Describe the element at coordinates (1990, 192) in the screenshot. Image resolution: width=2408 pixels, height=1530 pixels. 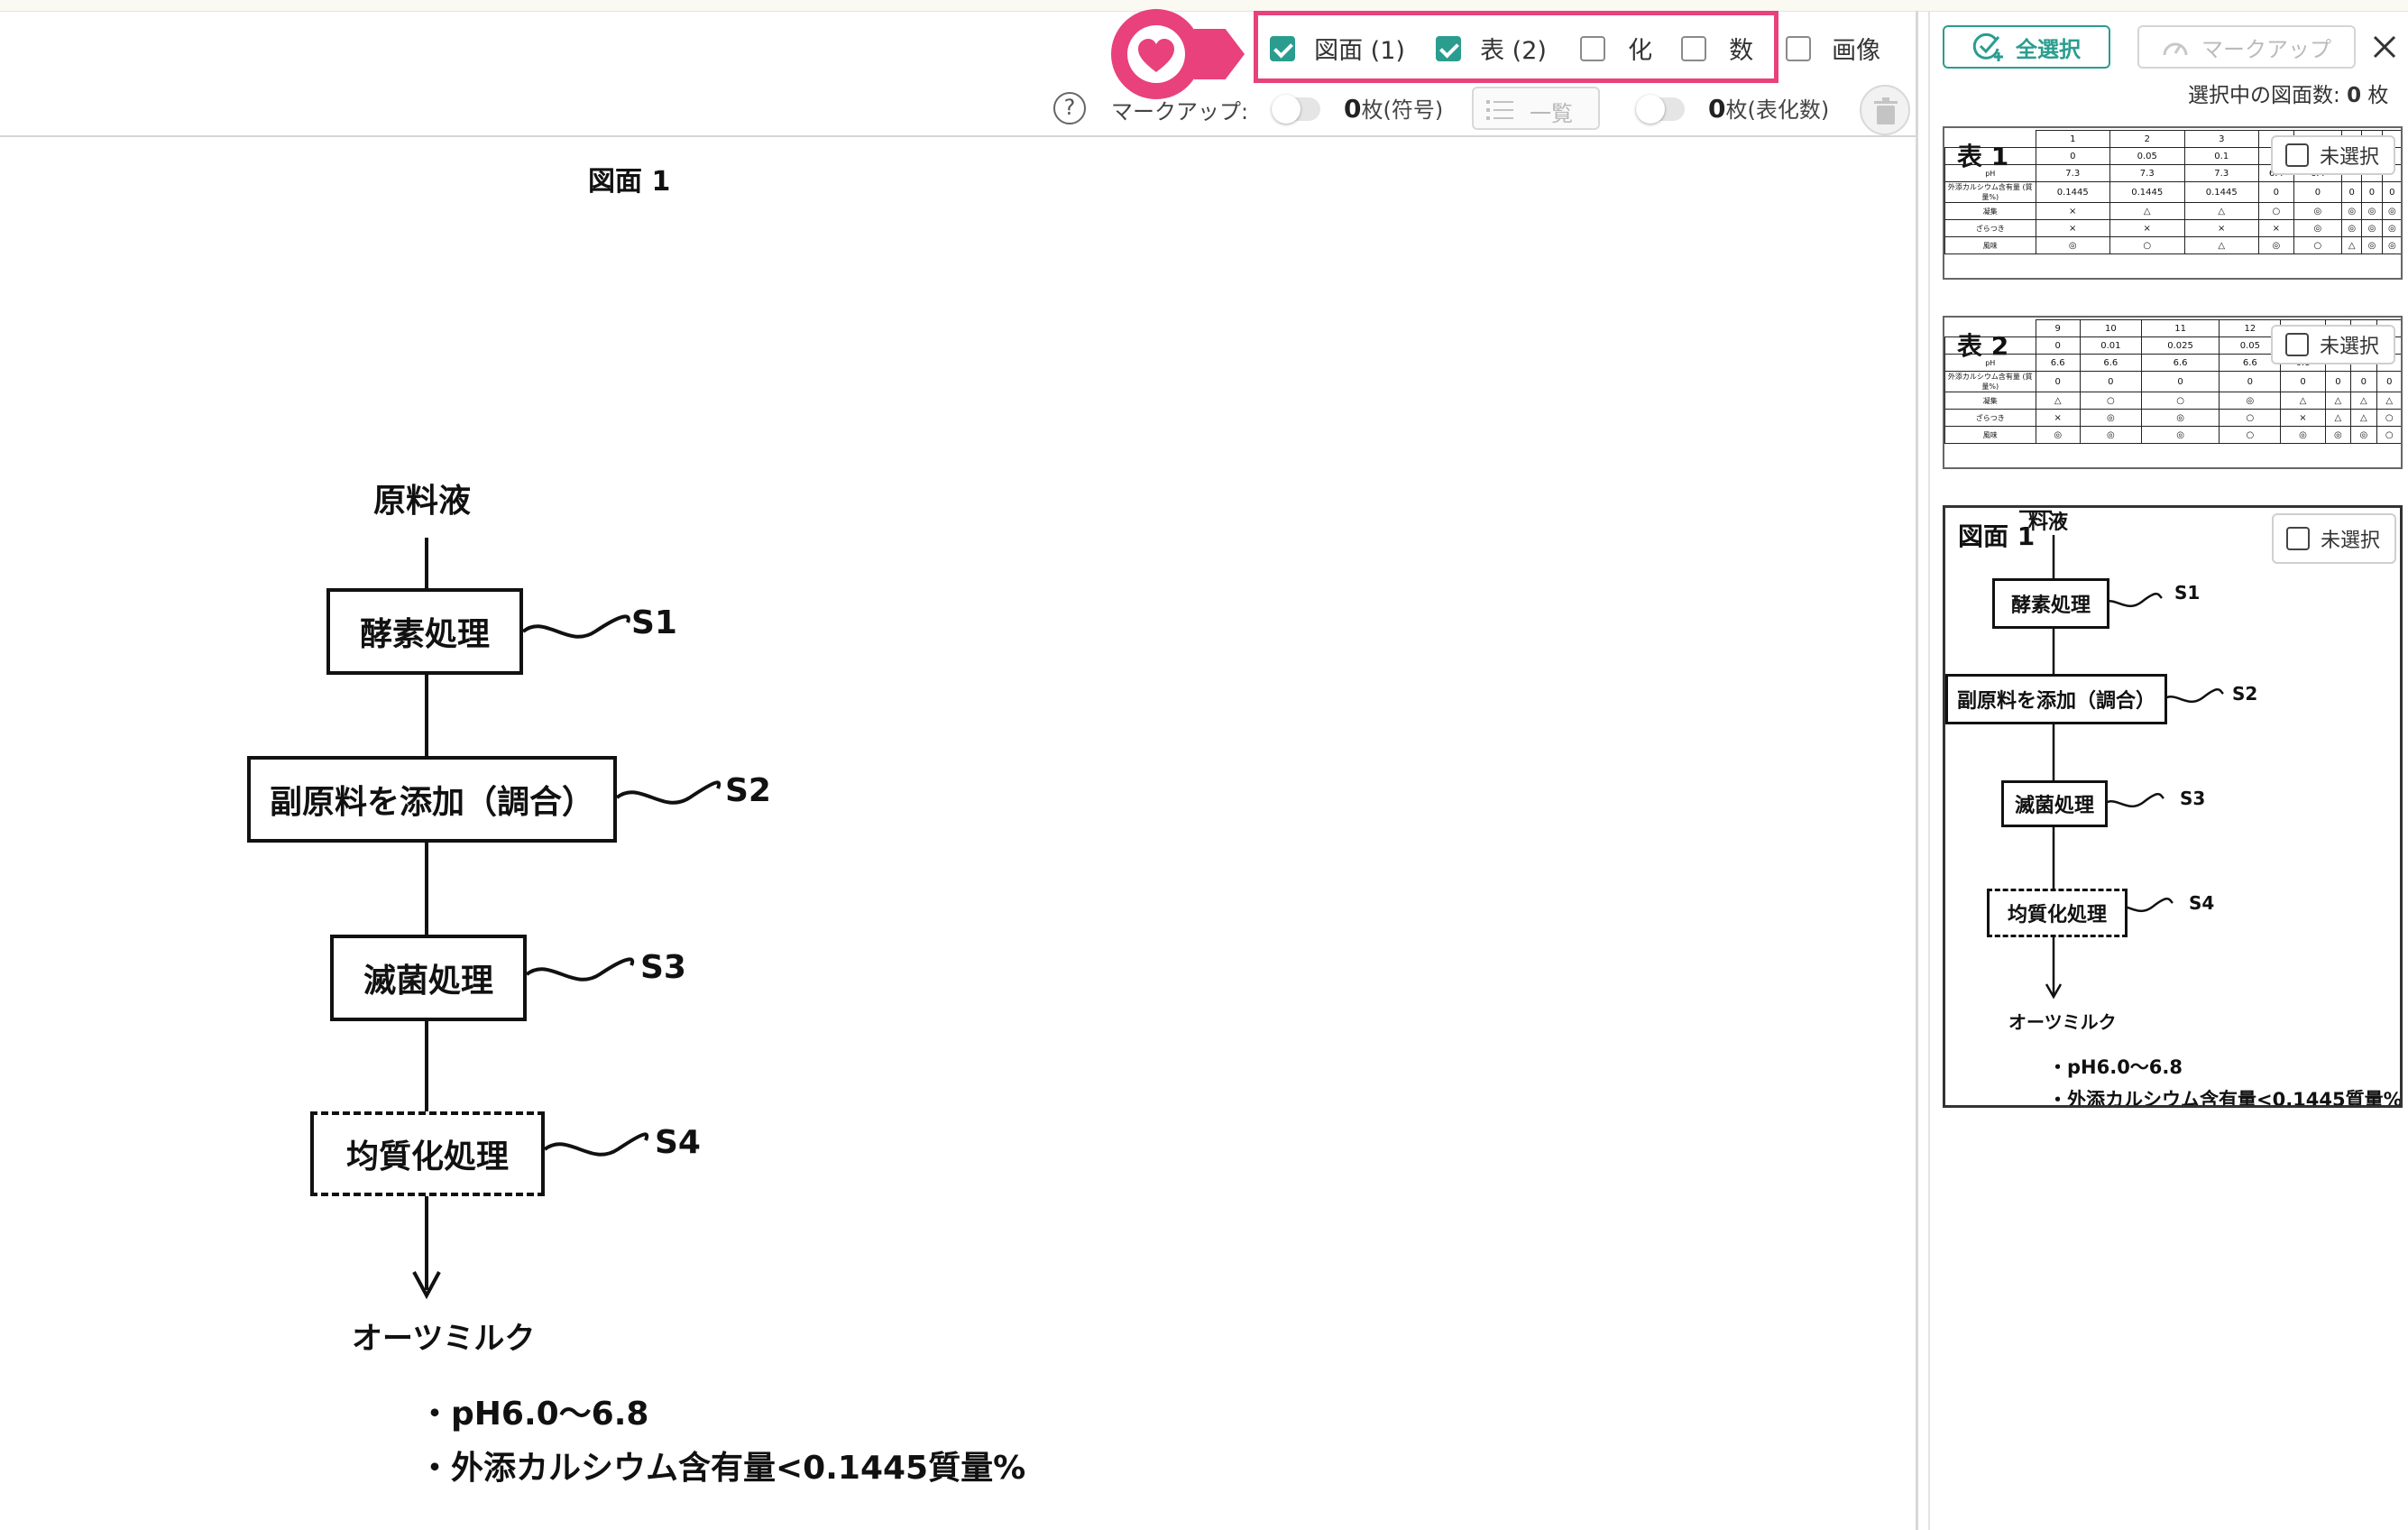
I see `mini-table-row-label: 外添カルシウム含有量 (質量%)` at that location.